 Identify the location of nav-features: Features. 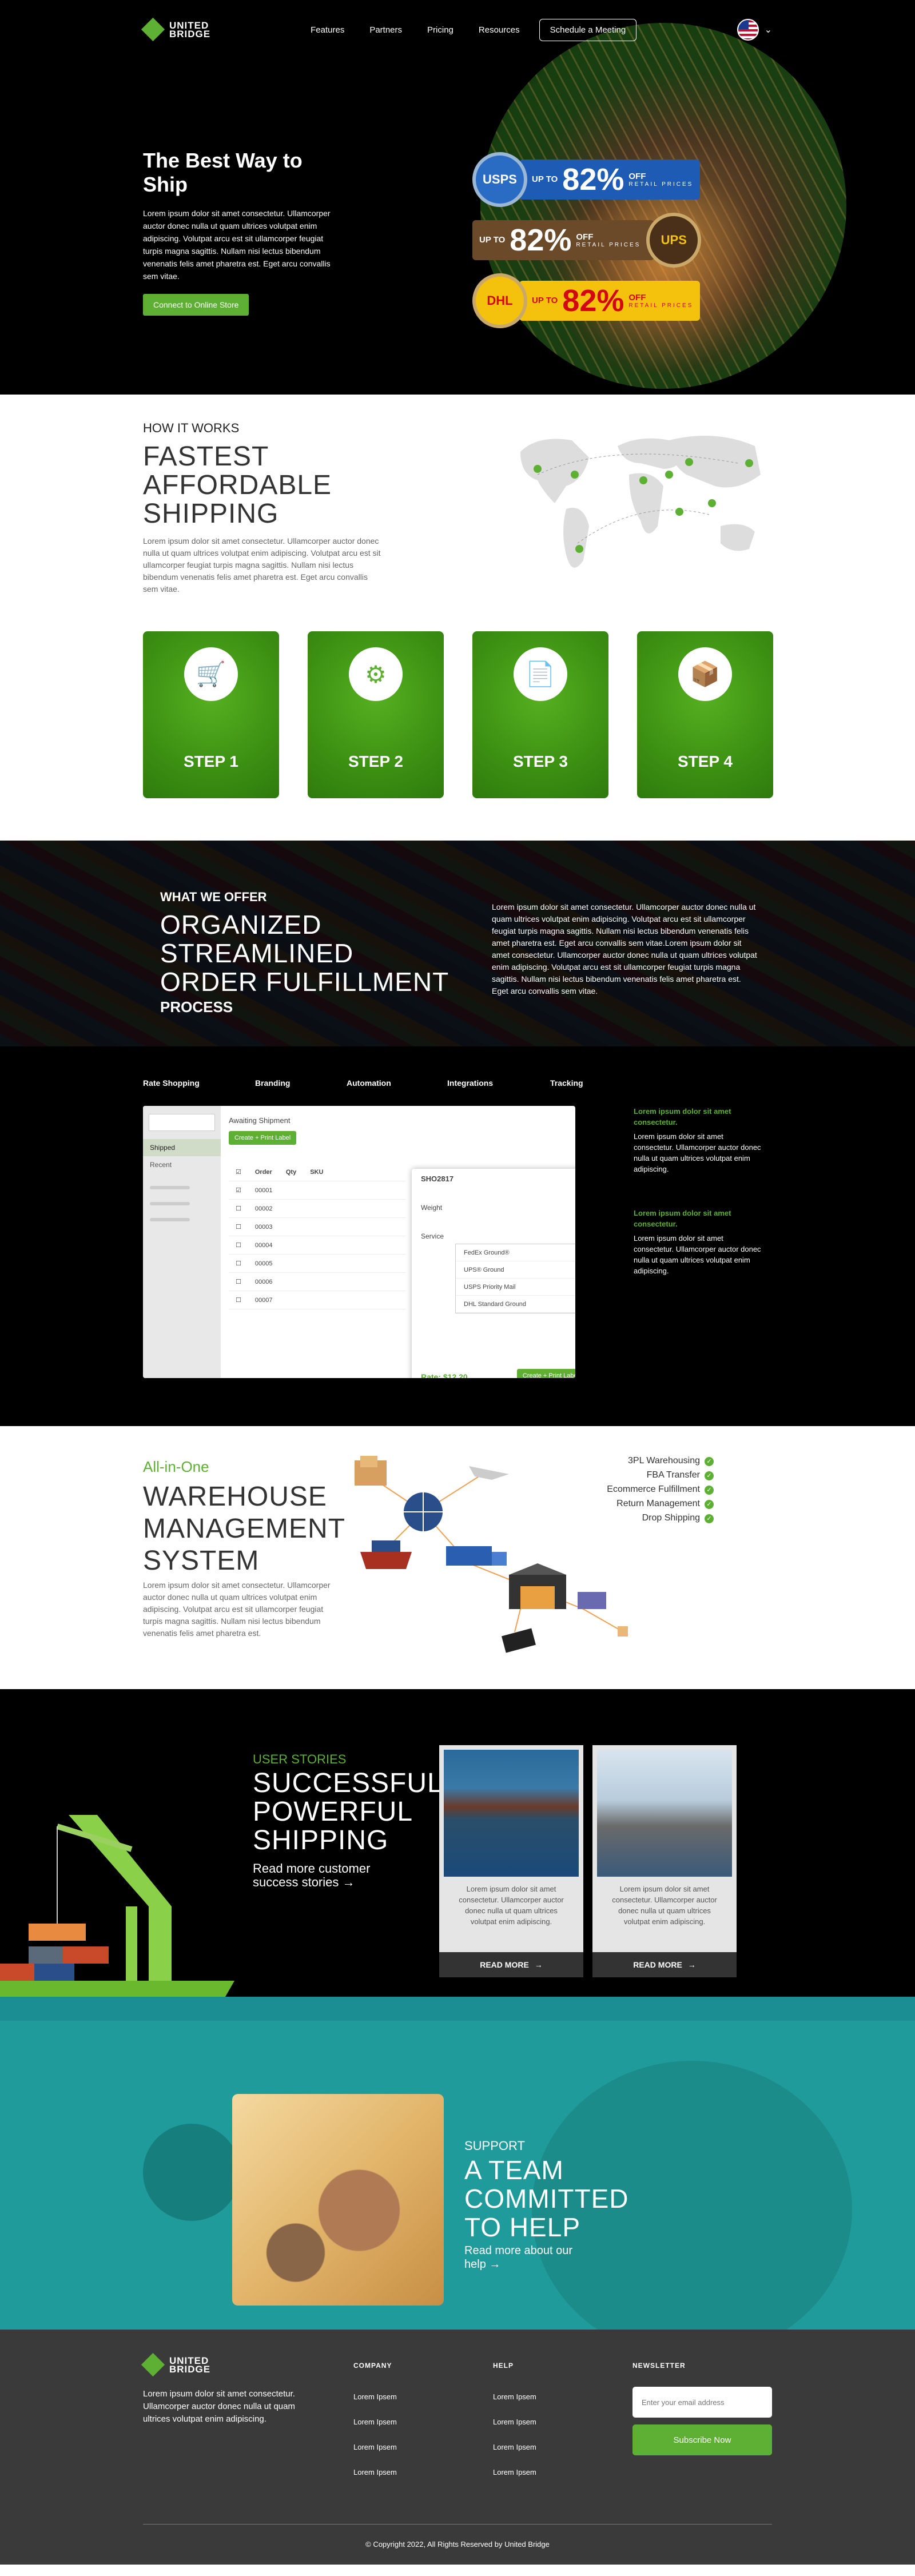
(327, 30).